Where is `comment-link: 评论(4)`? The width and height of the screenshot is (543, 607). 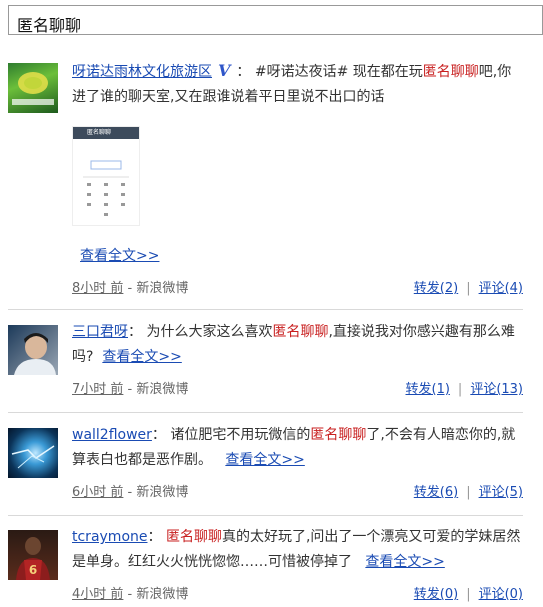
comment-link: 评论(4) is located at coordinates (501, 288).